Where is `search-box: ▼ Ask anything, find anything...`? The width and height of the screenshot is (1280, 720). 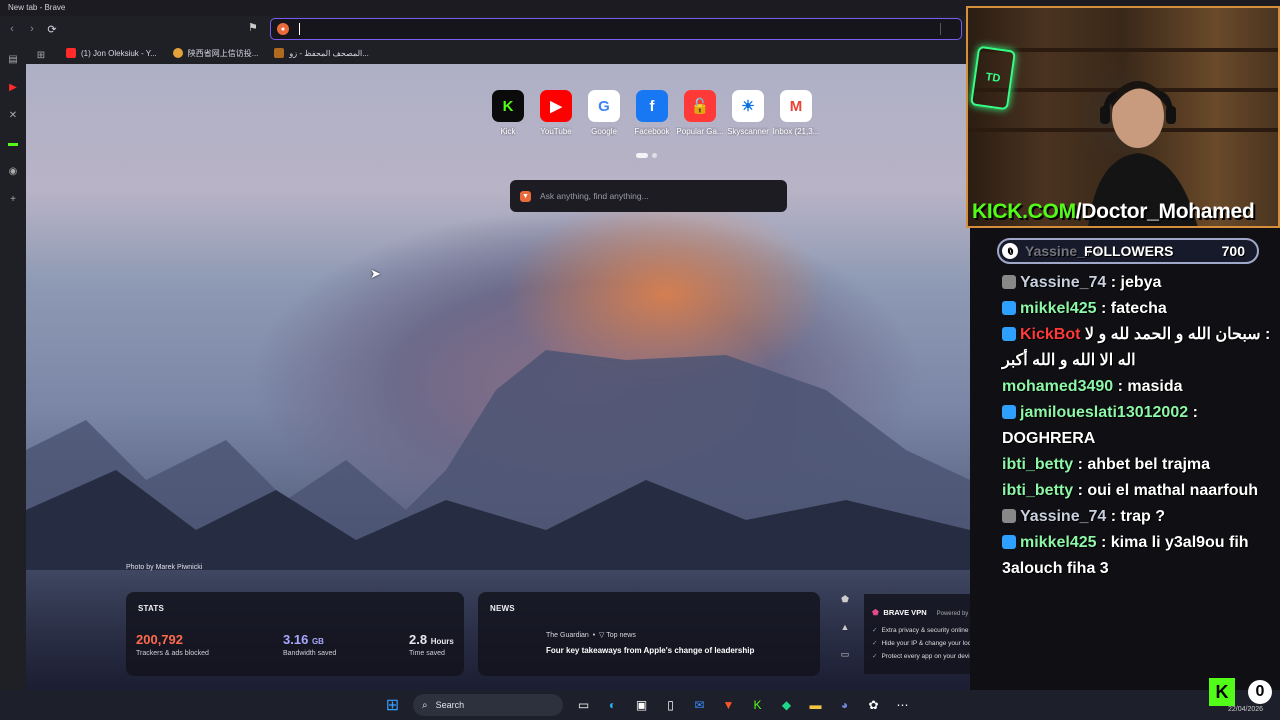
search-box: ▼ Ask anything, find anything... is located at coordinates (648, 196).